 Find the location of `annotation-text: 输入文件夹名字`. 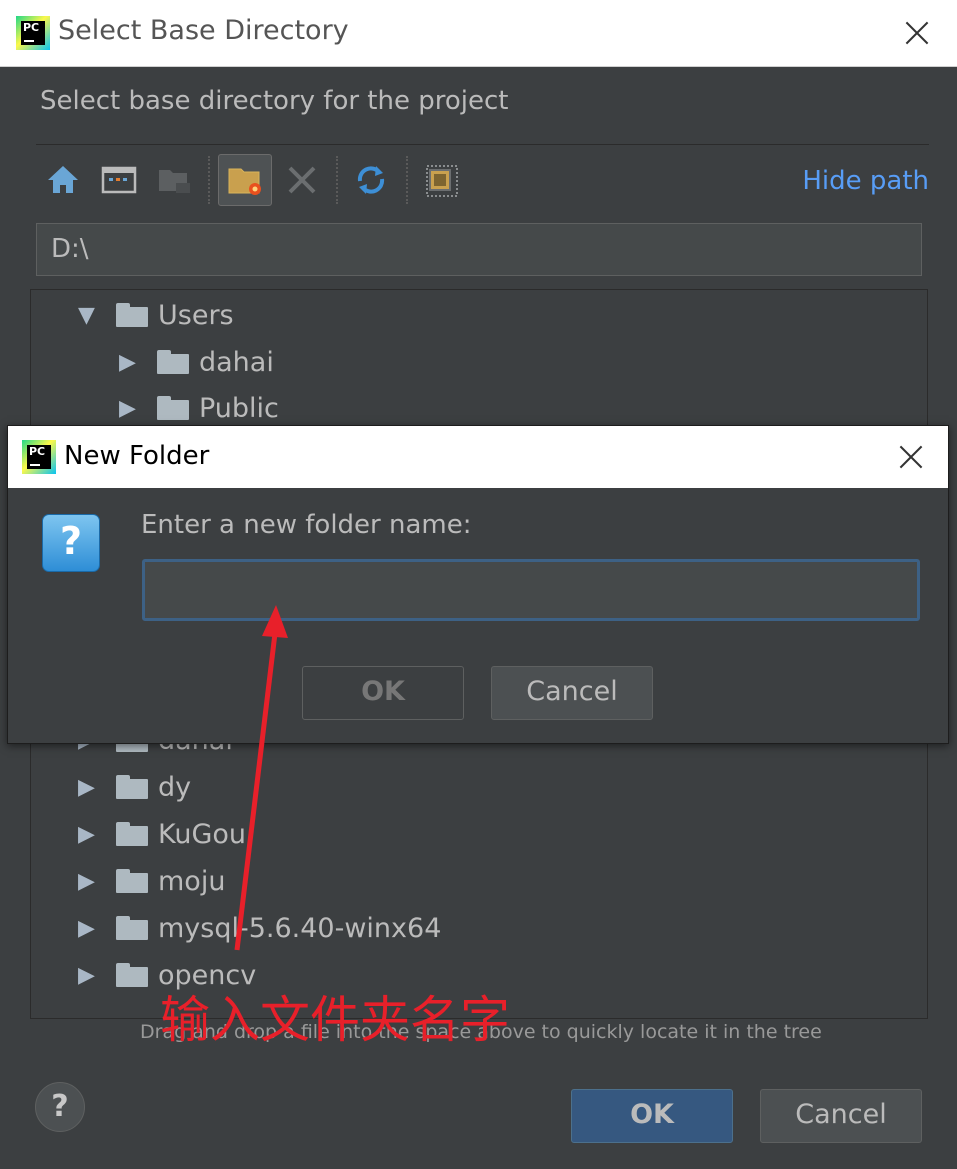

annotation-text: 输入文件夹名字 is located at coordinates (335, 1020).